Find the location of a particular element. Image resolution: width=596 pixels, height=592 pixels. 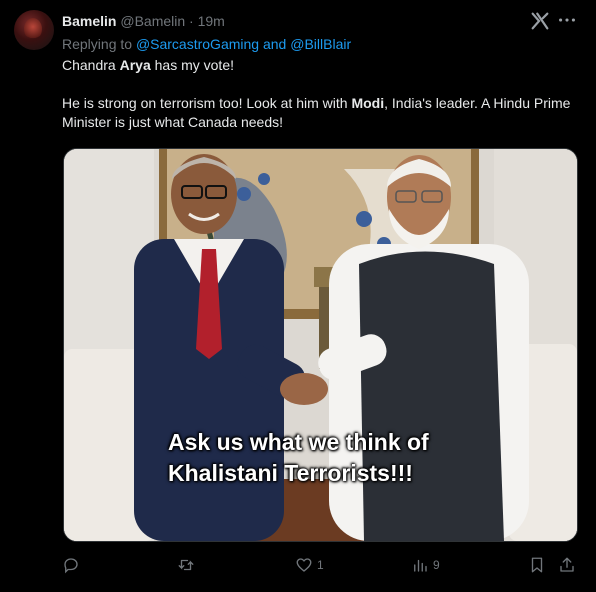

views-icon is located at coordinates (420, 565).